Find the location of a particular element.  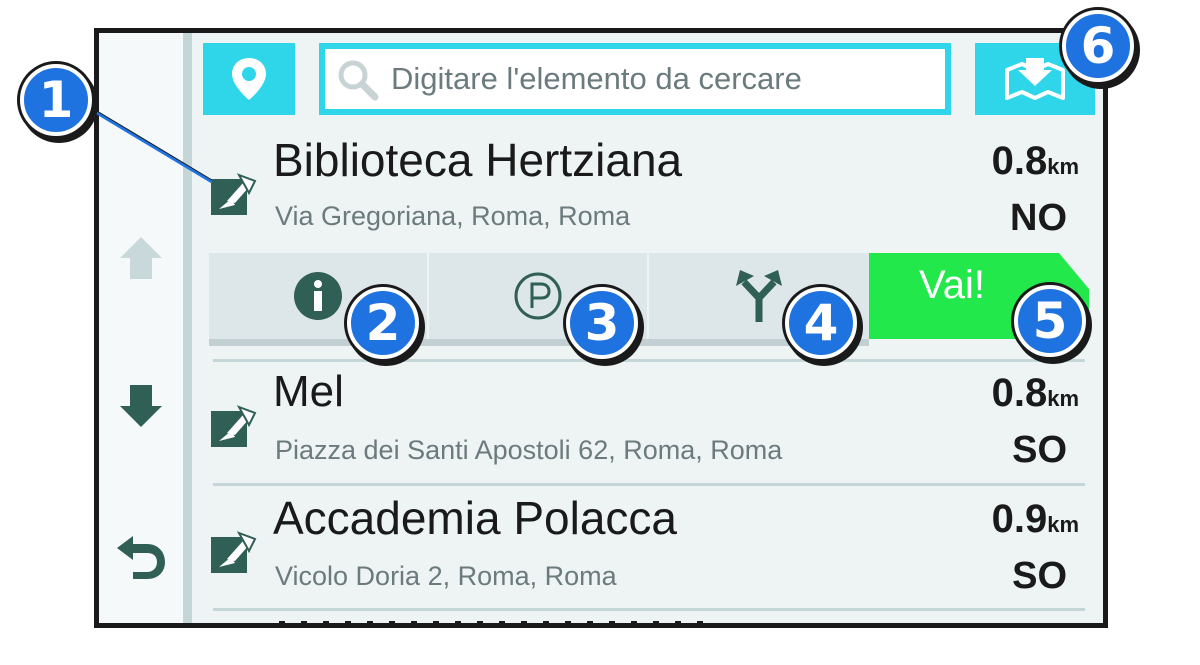

callout-3: 3 is located at coordinates (602, 323).